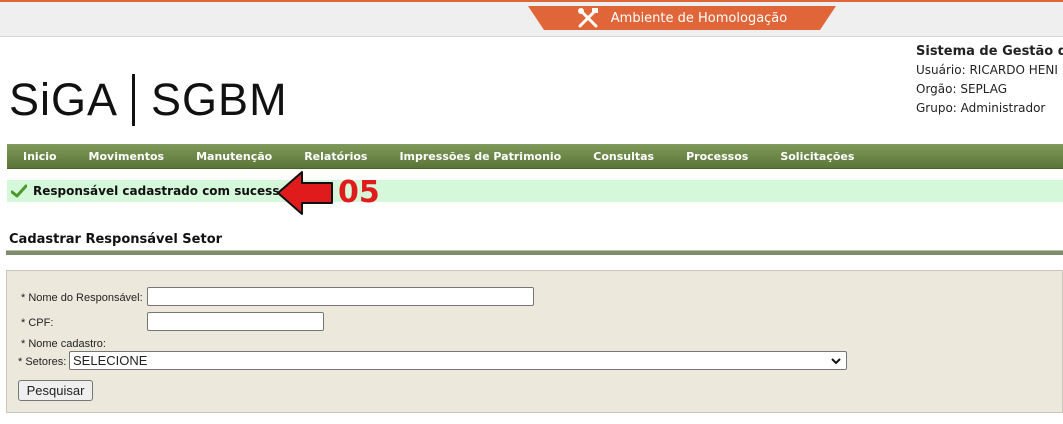  Describe the element at coordinates (335, 156) in the screenshot. I see `menu-item-relatorios: Relatórios` at that location.